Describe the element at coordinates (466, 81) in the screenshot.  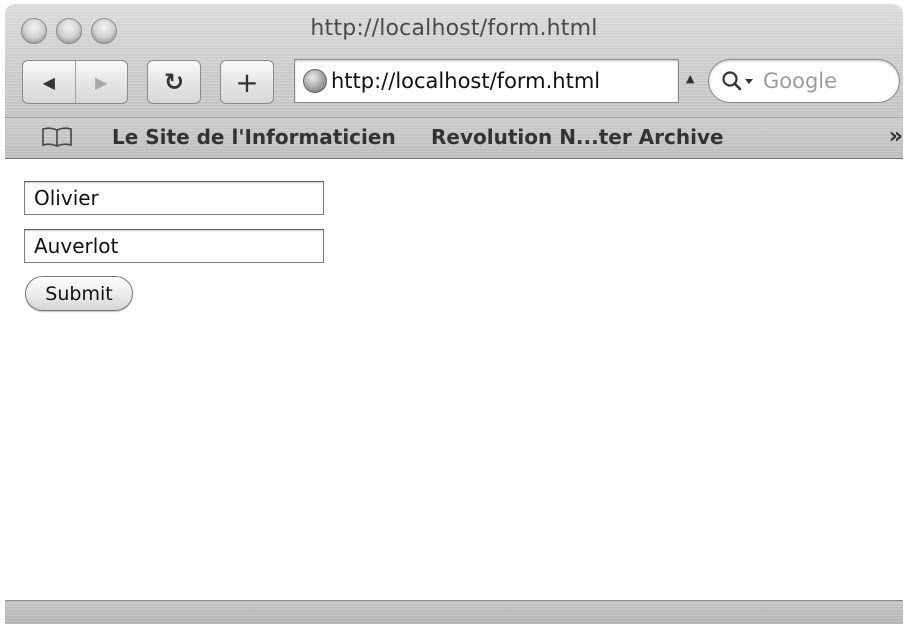
I see `address-bar-url: http://localhost/form.html` at that location.